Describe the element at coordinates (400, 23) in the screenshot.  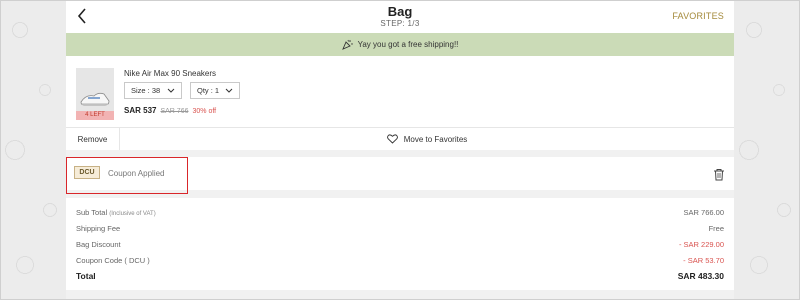
I see `step-indicator: STEP: 1/3` at that location.